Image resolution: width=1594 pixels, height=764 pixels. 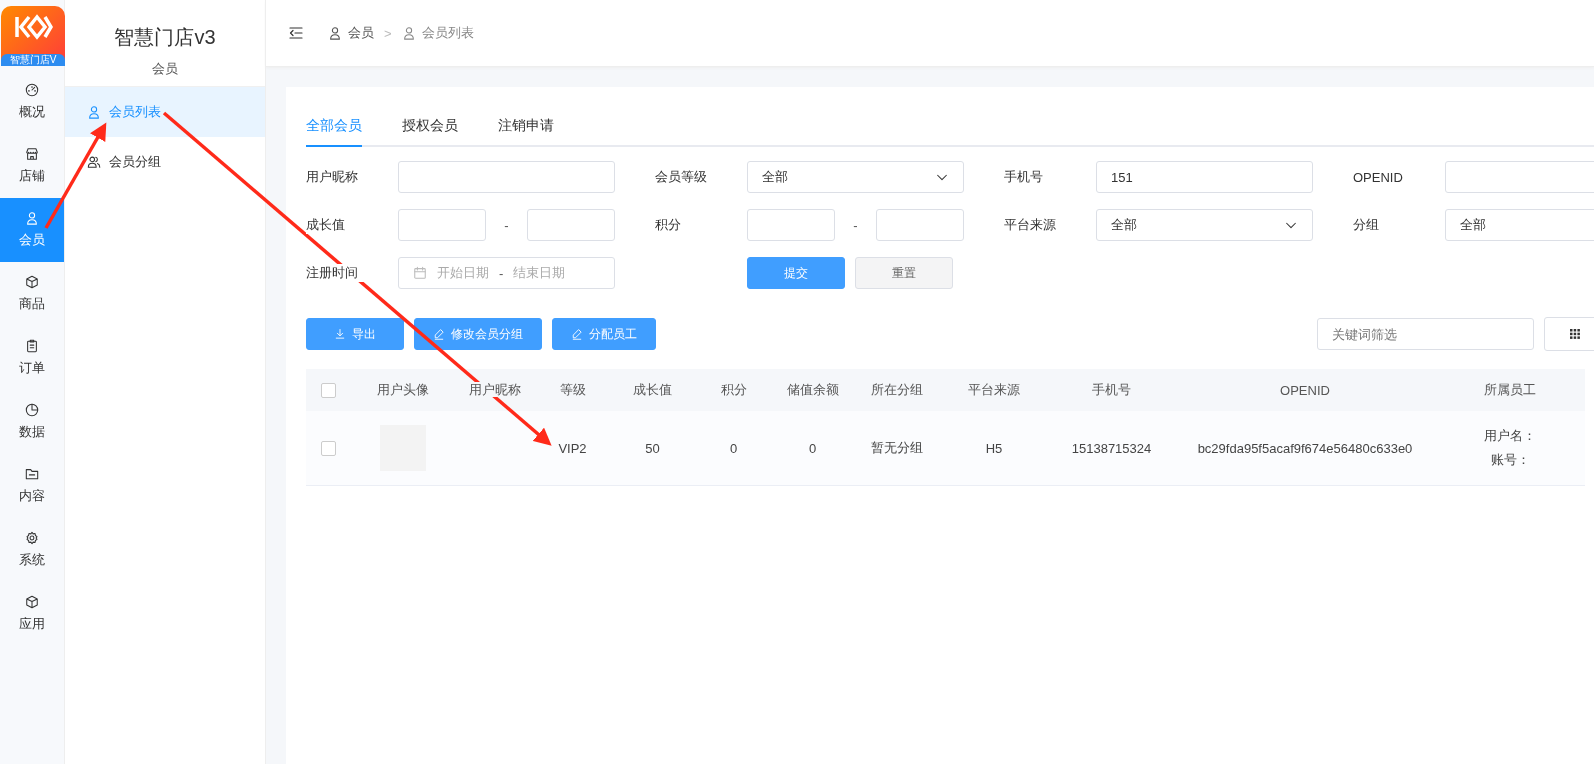 What do you see at coordinates (506, 177) in the screenshot?
I see `text-field` at bounding box center [506, 177].